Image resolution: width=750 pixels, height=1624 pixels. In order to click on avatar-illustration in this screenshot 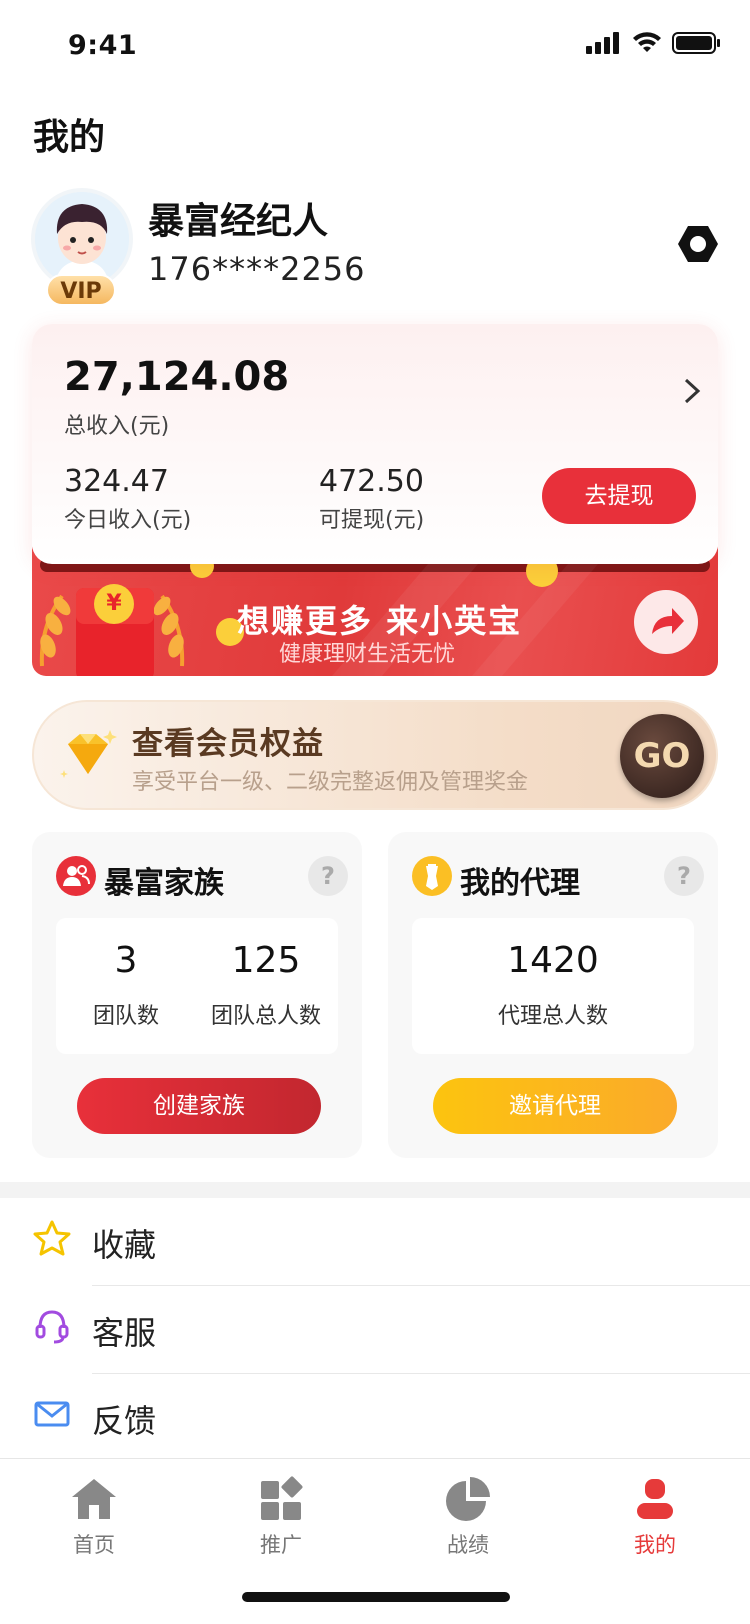, I will do `click(82, 239)`.